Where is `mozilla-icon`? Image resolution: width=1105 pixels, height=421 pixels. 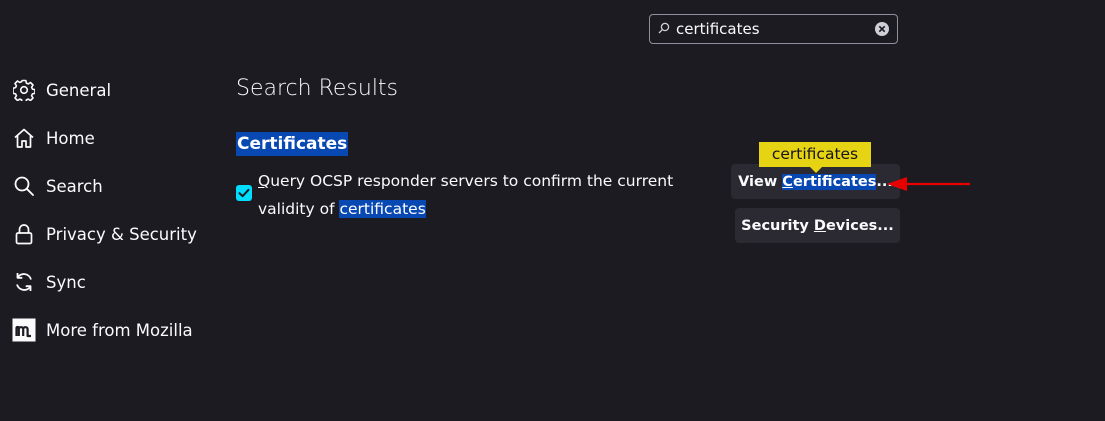 mozilla-icon is located at coordinates (24, 330).